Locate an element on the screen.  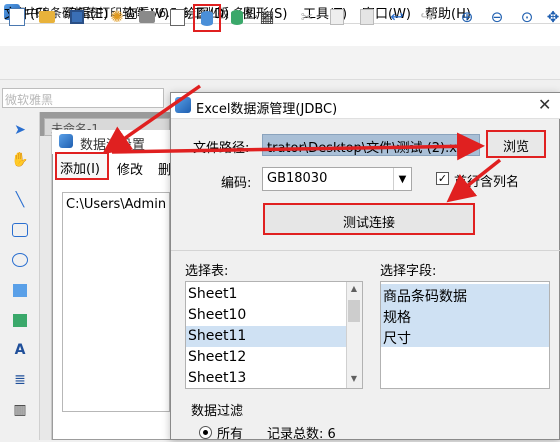
zoom-fit-icon: ⊙ is located at coordinates (527, 17).